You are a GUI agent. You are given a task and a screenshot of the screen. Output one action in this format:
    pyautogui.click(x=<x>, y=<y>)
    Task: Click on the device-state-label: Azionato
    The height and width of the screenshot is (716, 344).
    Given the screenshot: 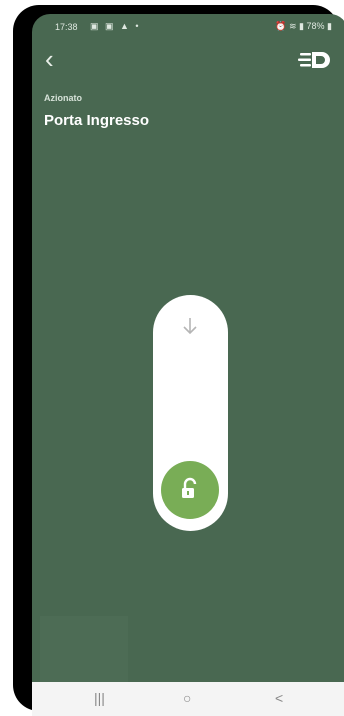 What is the action you would take?
    pyautogui.click(x=63, y=98)
    